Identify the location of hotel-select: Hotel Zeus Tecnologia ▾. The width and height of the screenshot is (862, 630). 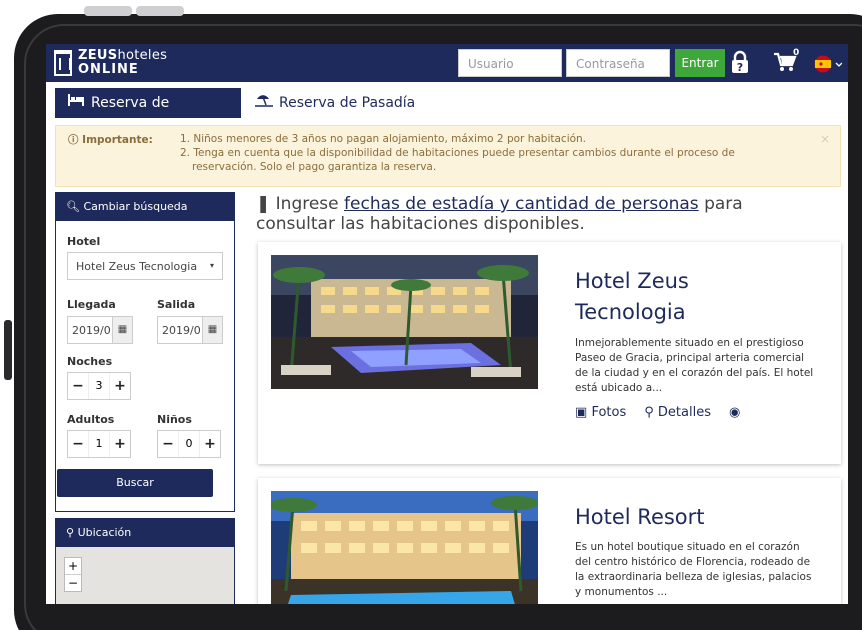
(145, 266).